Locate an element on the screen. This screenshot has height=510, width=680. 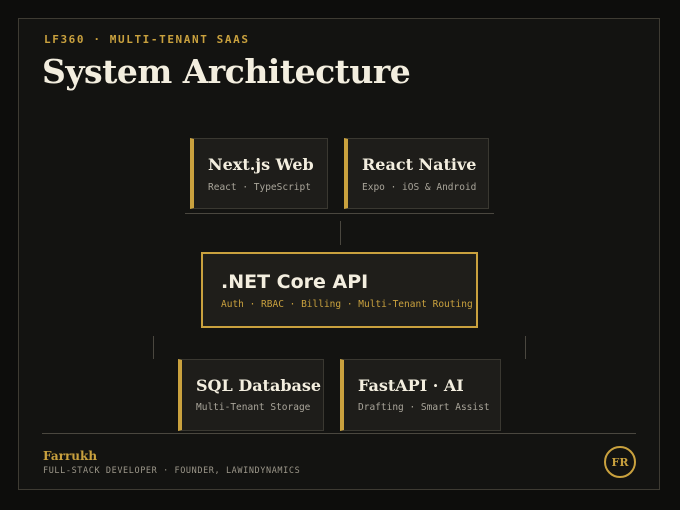
avatar: FR is located at coordinates (620, 462).